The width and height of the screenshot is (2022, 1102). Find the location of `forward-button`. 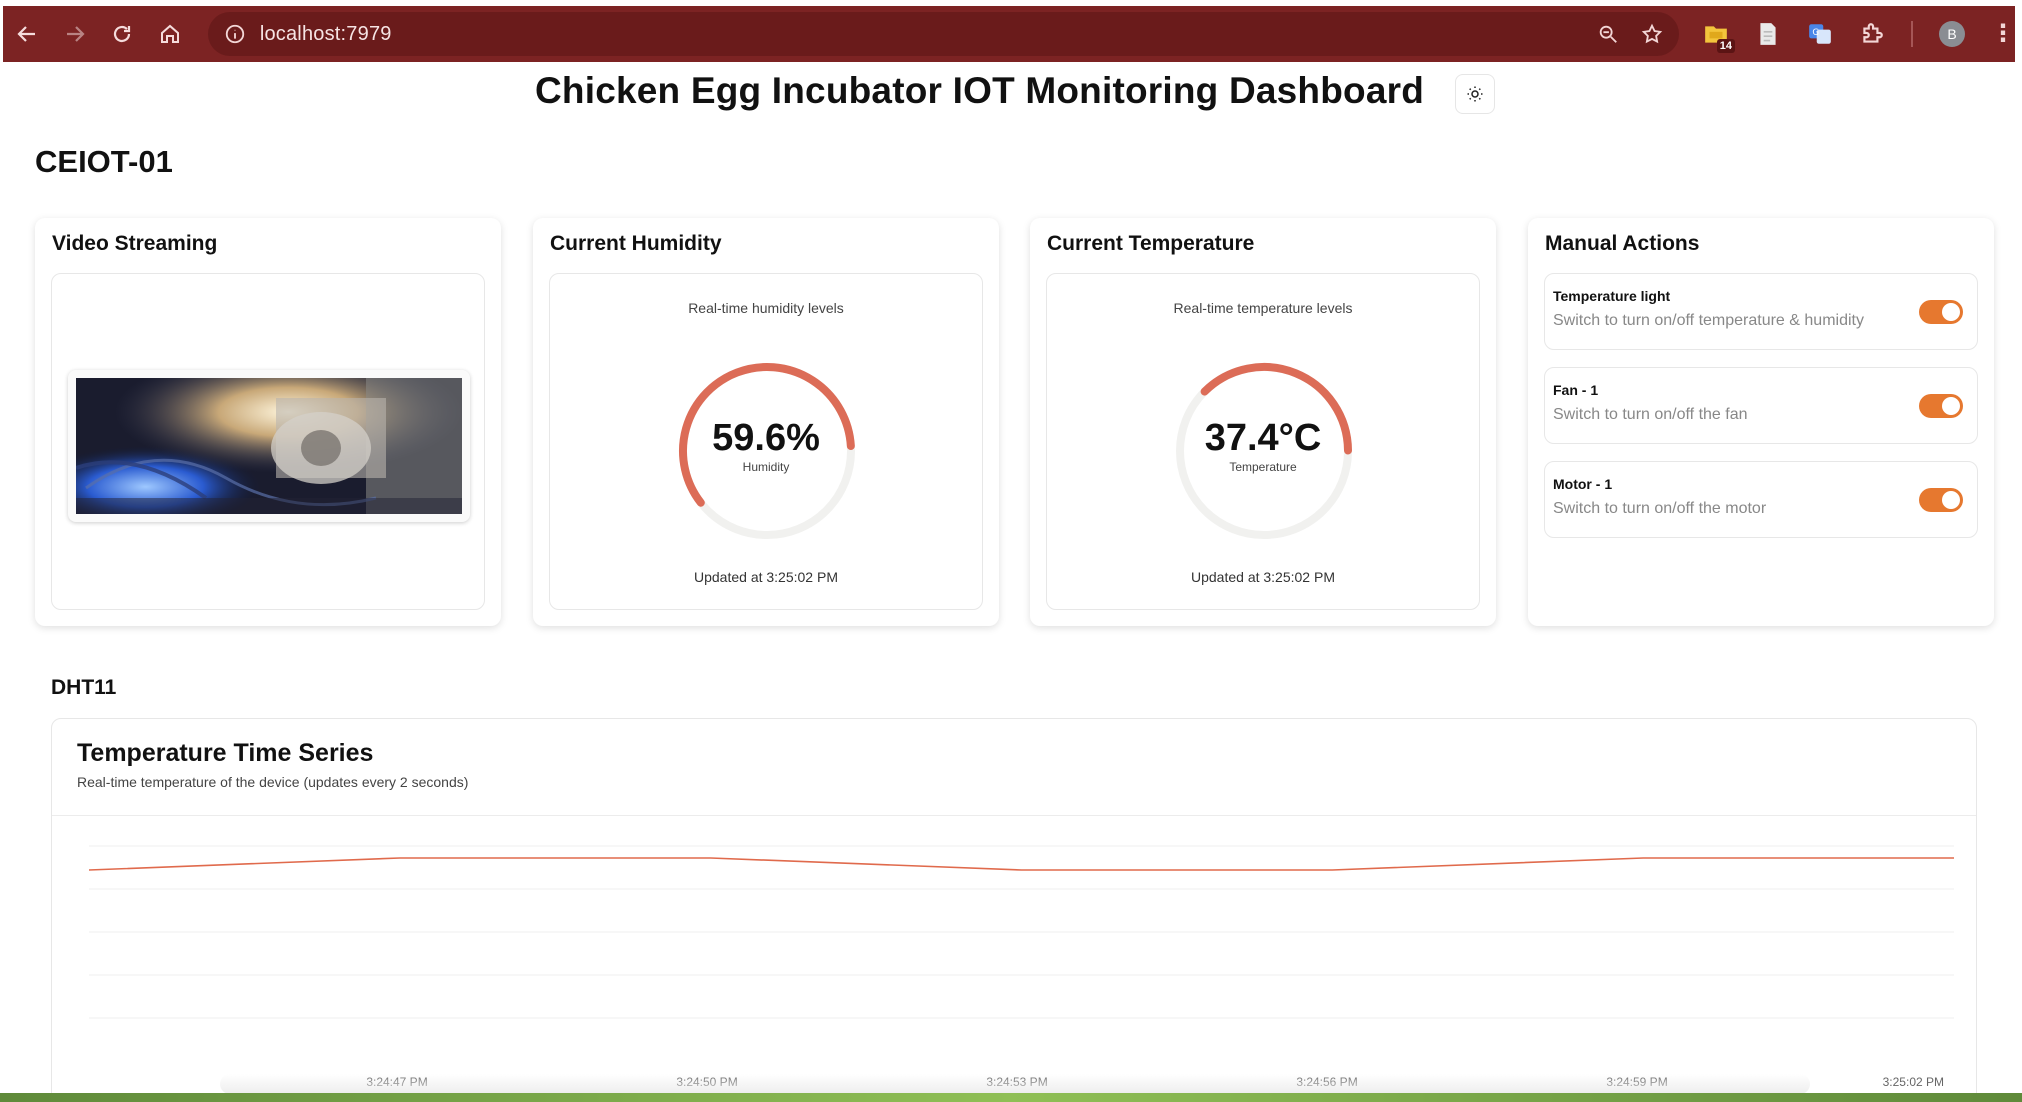

forward-button is located at coordinates (75, 34).